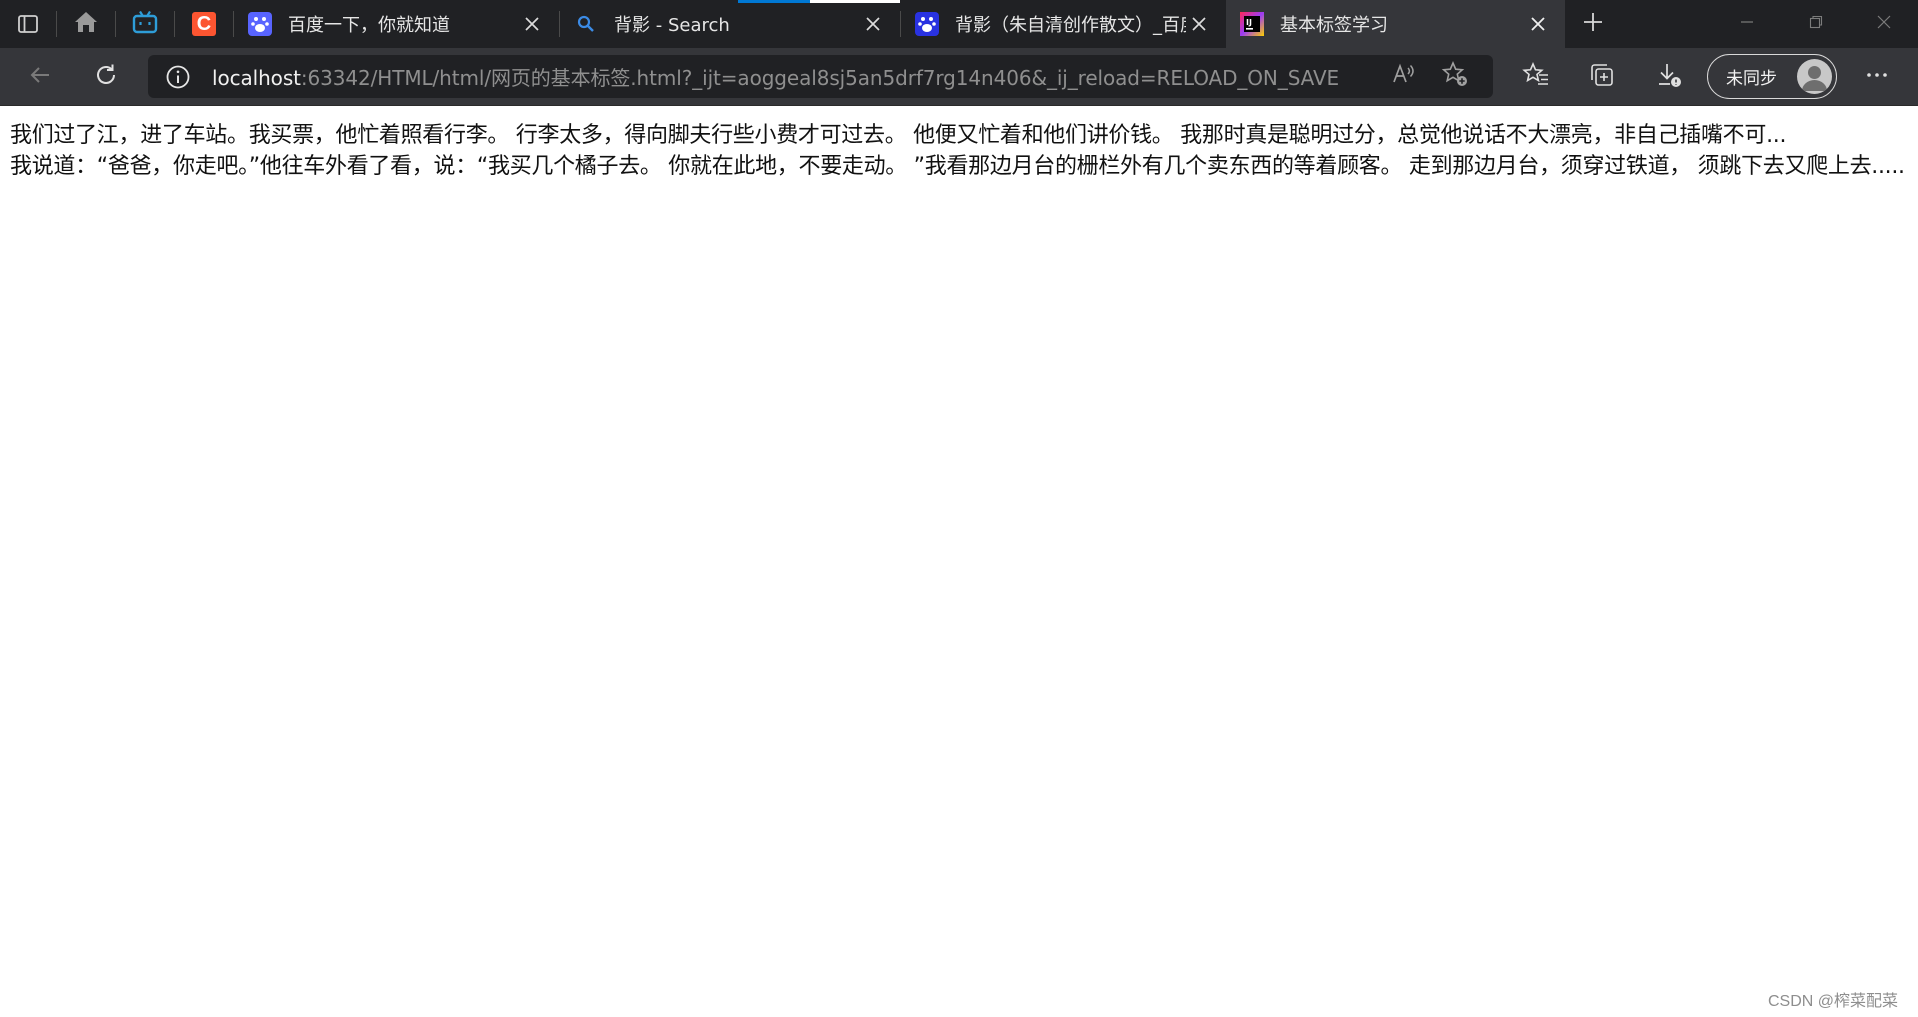  I want to click on tab-baike-beiying: 背影（朱自清创作散文）_百度, so click(1063, 24).